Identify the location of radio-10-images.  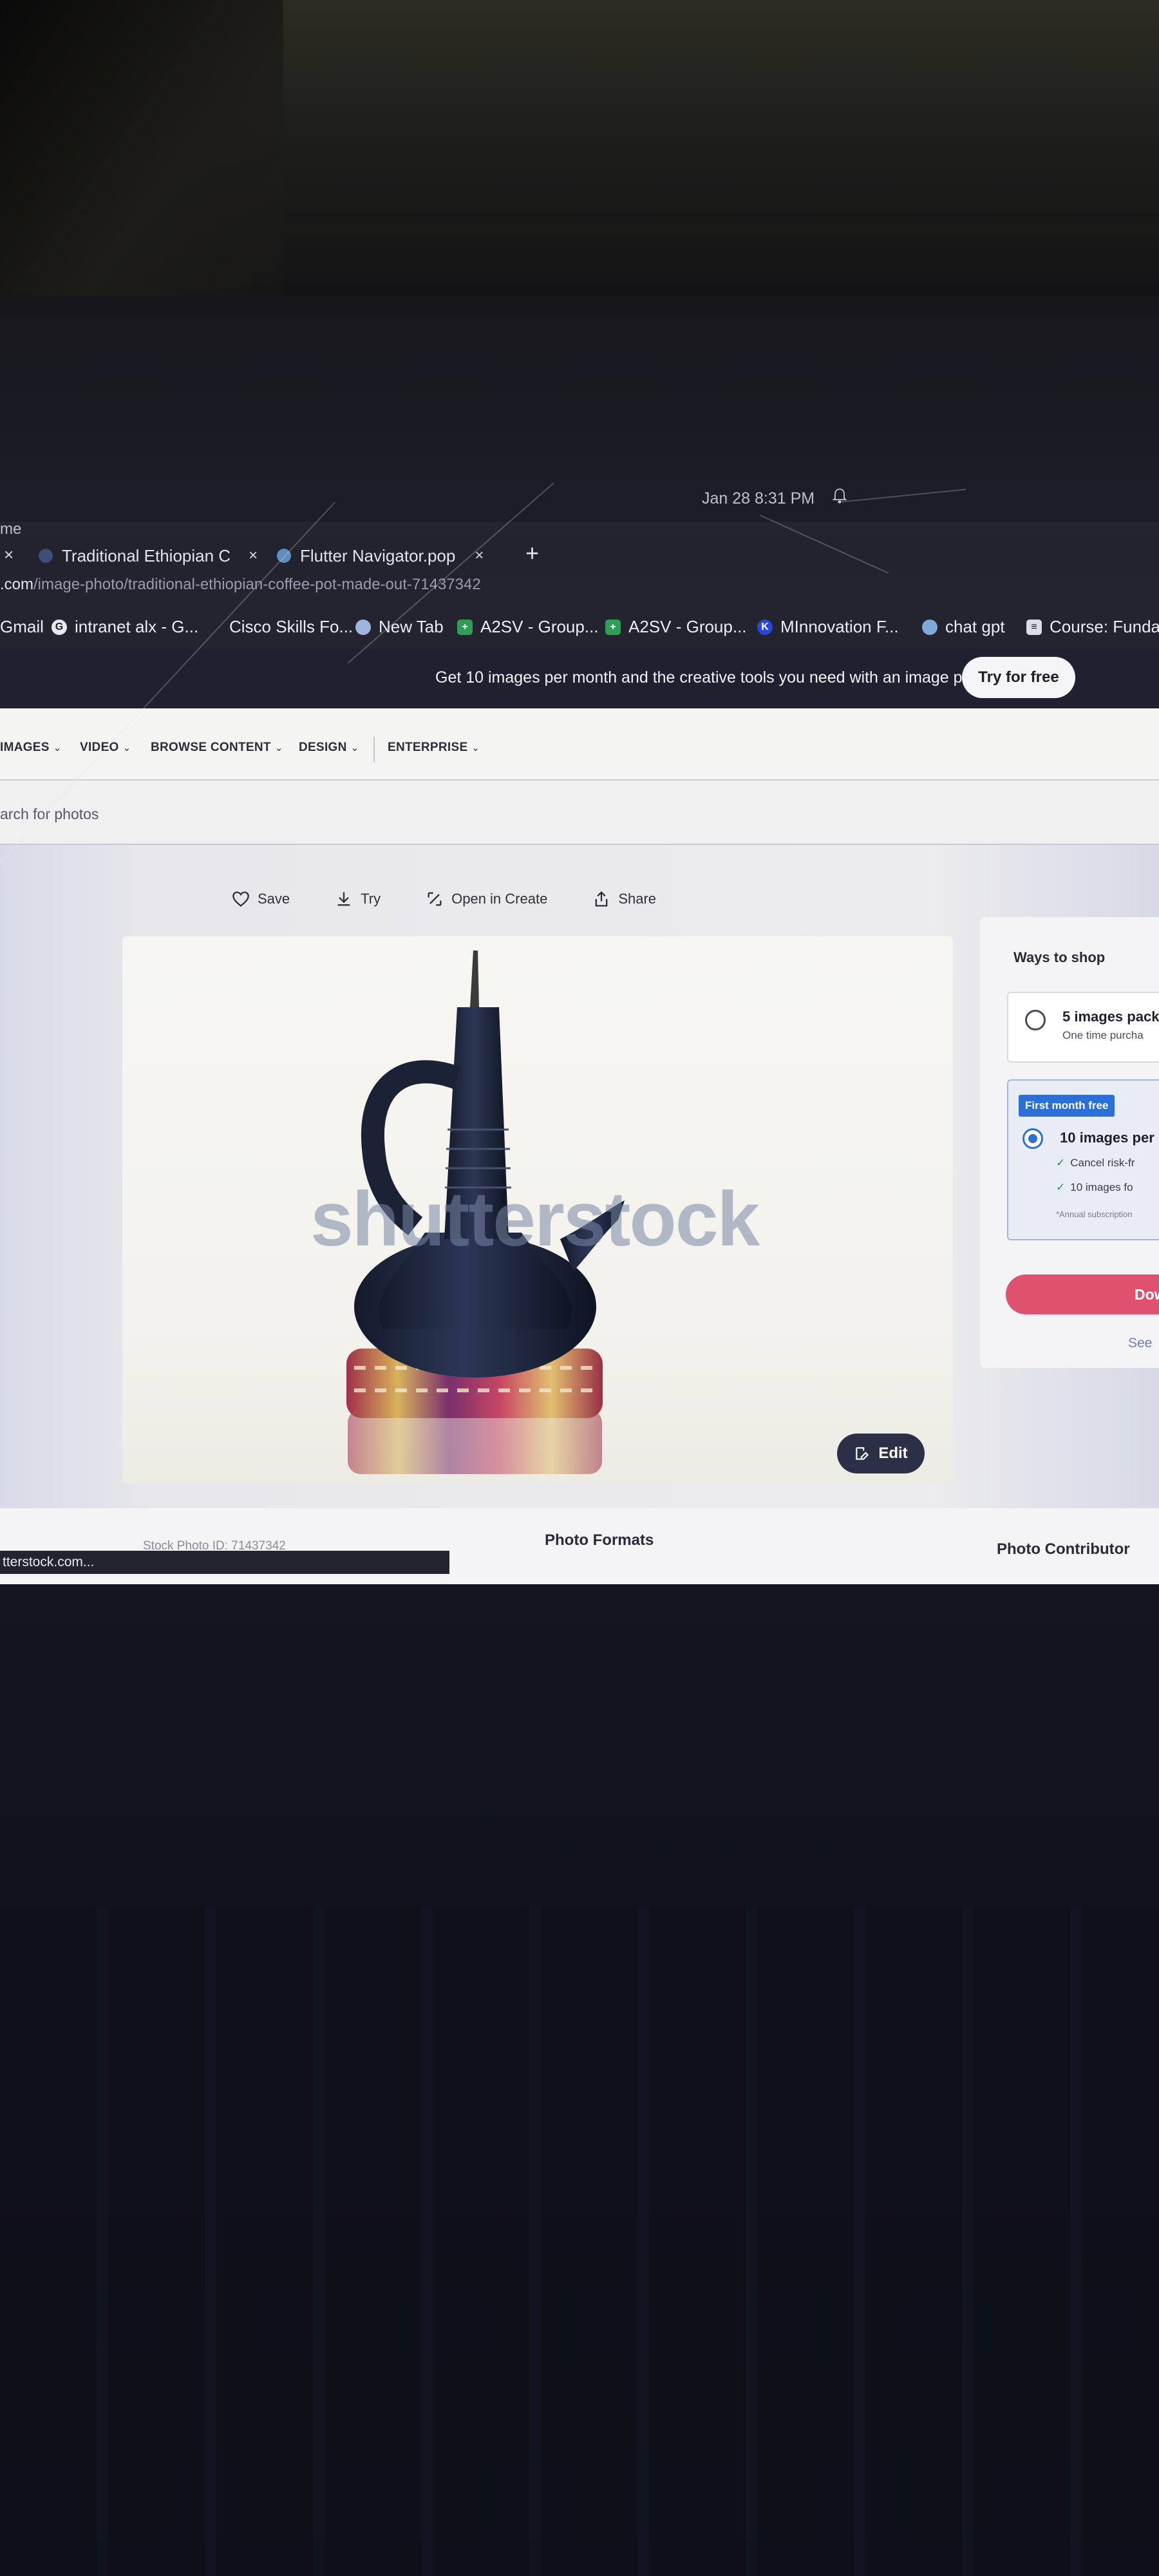
(1032, 1138).